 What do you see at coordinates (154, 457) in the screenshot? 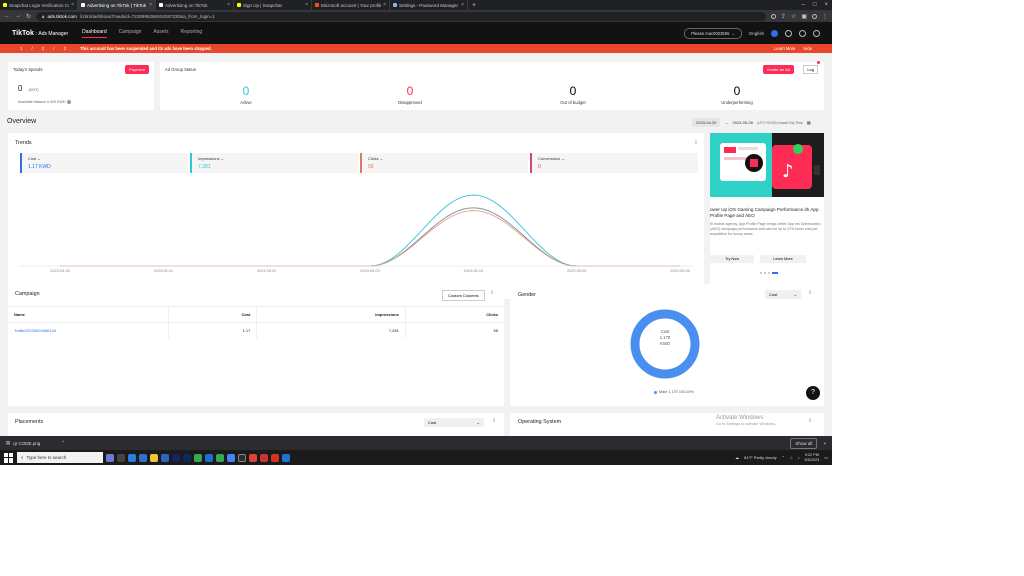
I see `file-explorer-icon` at bounding box center [154, 457].